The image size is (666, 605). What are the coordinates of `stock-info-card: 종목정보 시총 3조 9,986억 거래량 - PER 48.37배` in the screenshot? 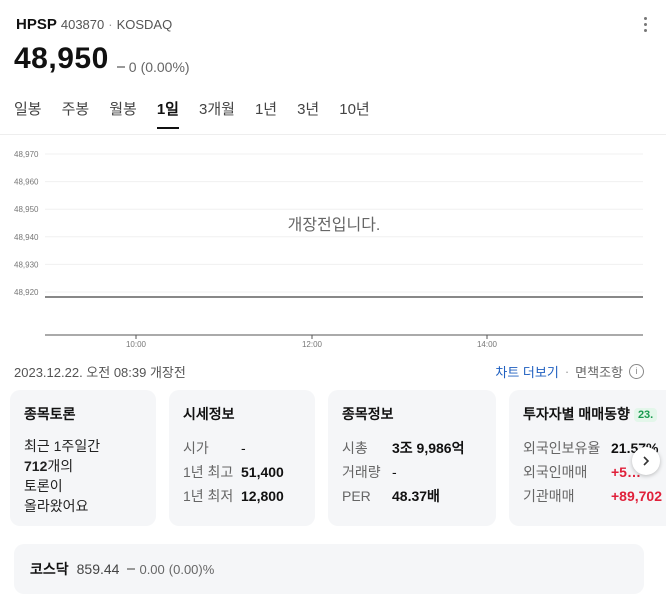 It's located at (412, 458).